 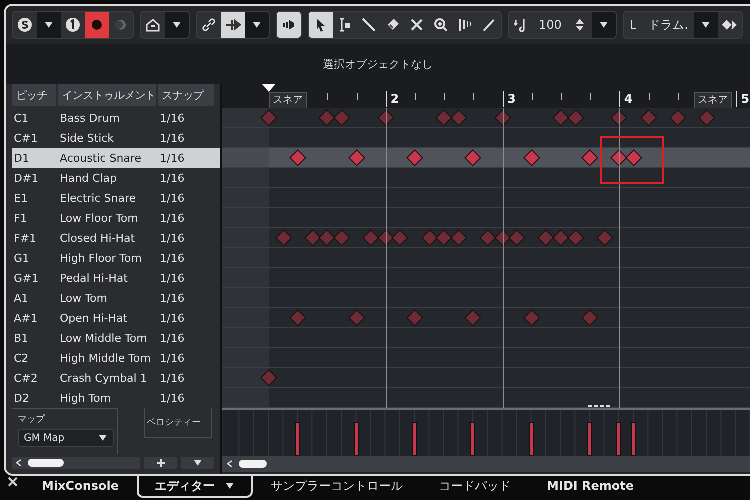 I want to click on drum-list-row: B1 Low Middle Tom 1/16, so click(x=116, y=338).